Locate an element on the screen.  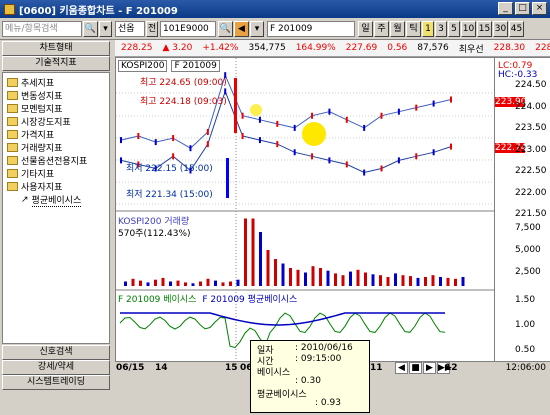
tree-item-label: 선물옵션전용지표 is located at coordinates (54, 162).